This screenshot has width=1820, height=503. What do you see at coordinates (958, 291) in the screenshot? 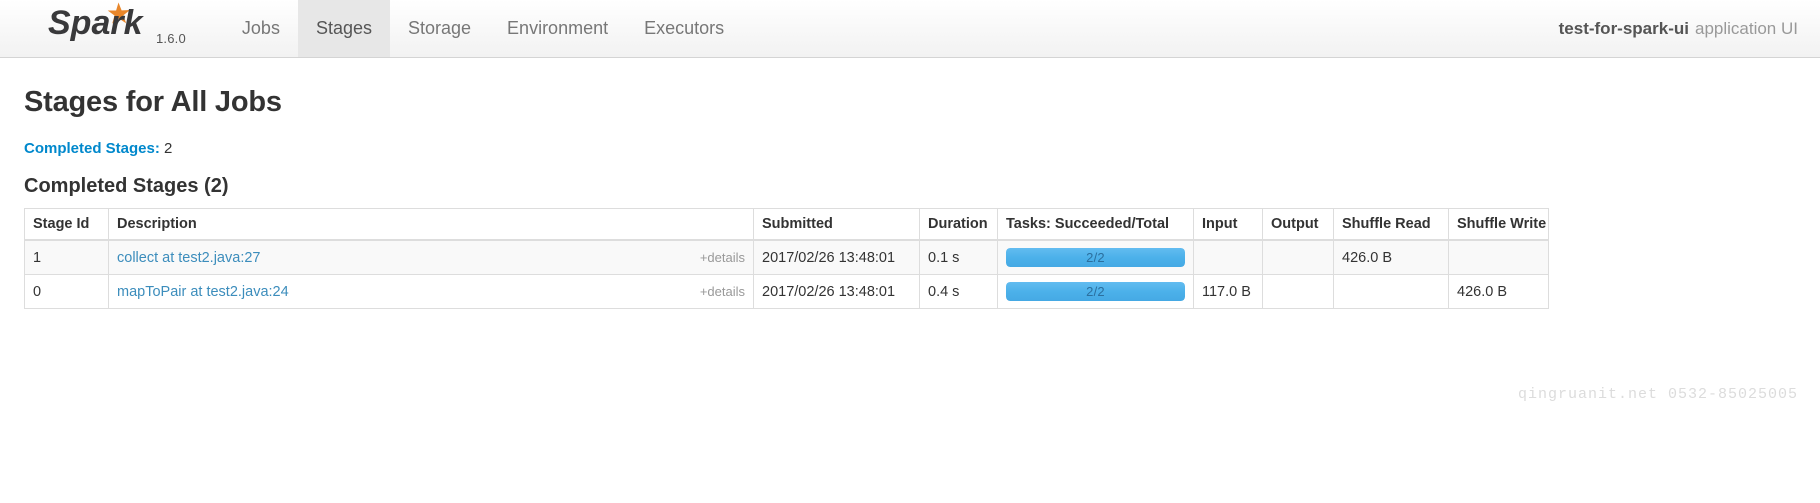
I see `cell-duration: 0.4 s` at bounding box center [958, 291].